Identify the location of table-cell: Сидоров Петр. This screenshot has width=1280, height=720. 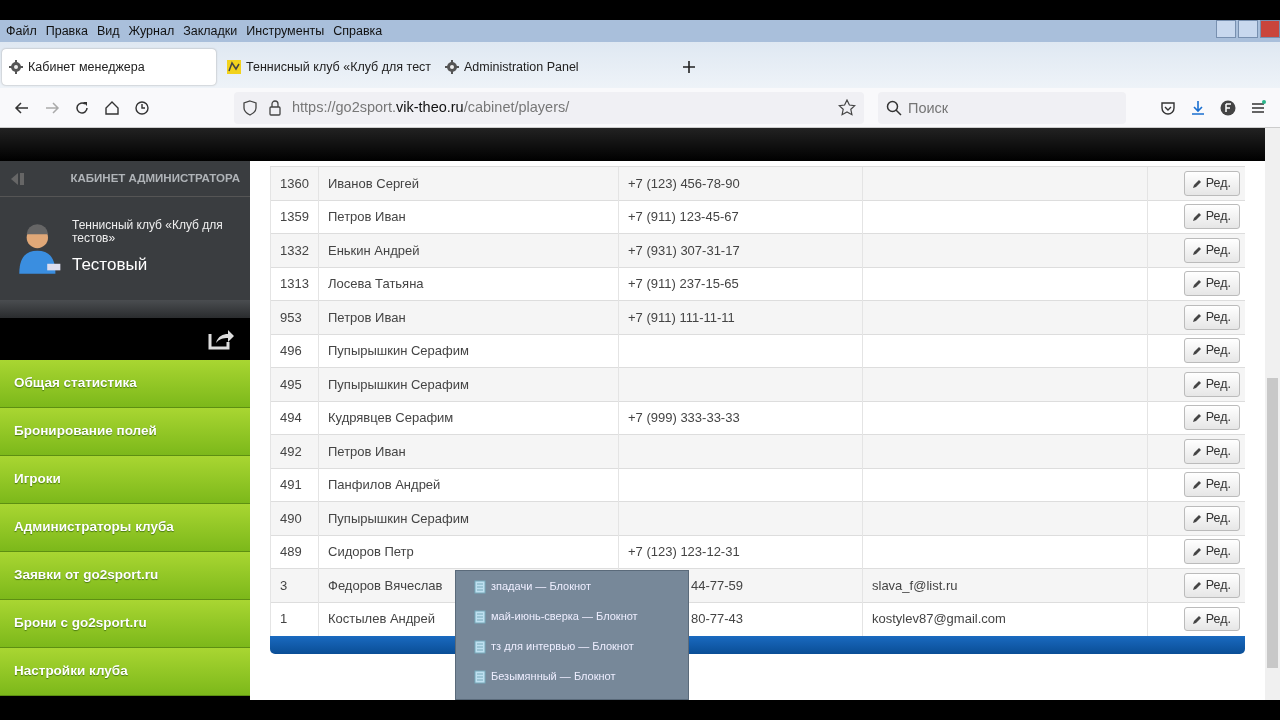
(468, 552).